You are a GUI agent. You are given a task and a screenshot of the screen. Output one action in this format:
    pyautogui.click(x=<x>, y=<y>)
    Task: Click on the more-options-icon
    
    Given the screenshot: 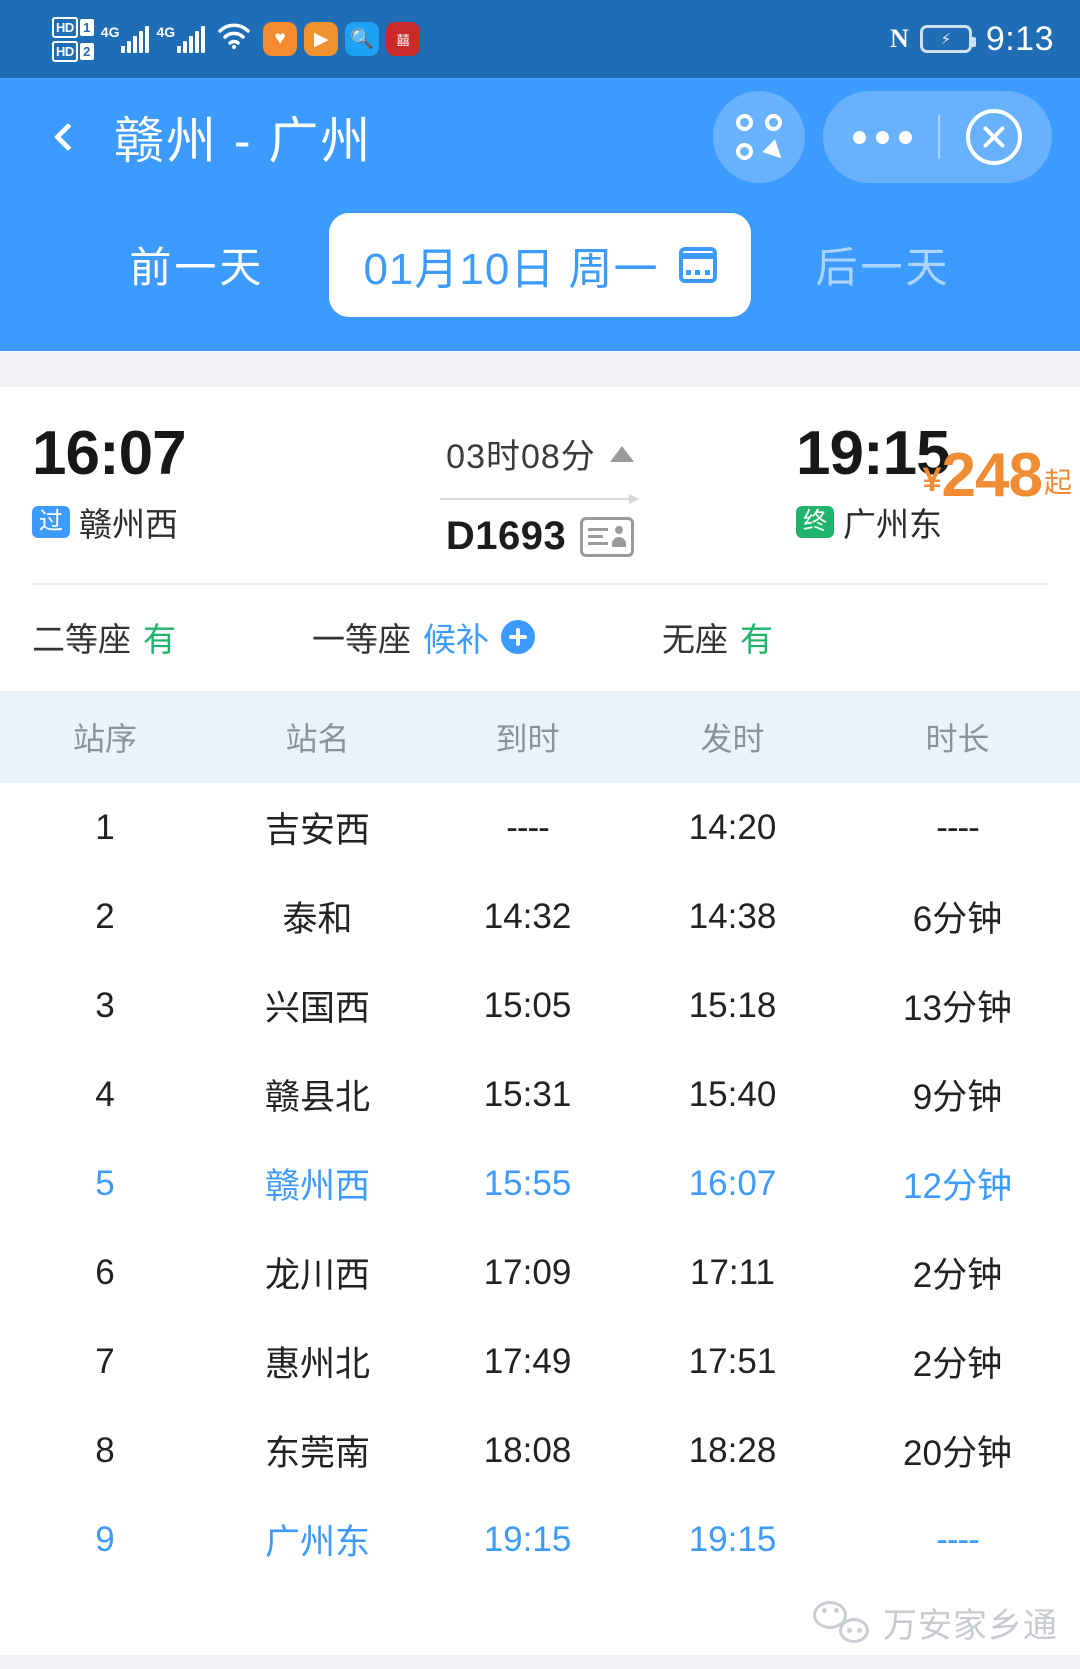 What is the action you would take?
    pyautogui.click(x=882, y=137)
    